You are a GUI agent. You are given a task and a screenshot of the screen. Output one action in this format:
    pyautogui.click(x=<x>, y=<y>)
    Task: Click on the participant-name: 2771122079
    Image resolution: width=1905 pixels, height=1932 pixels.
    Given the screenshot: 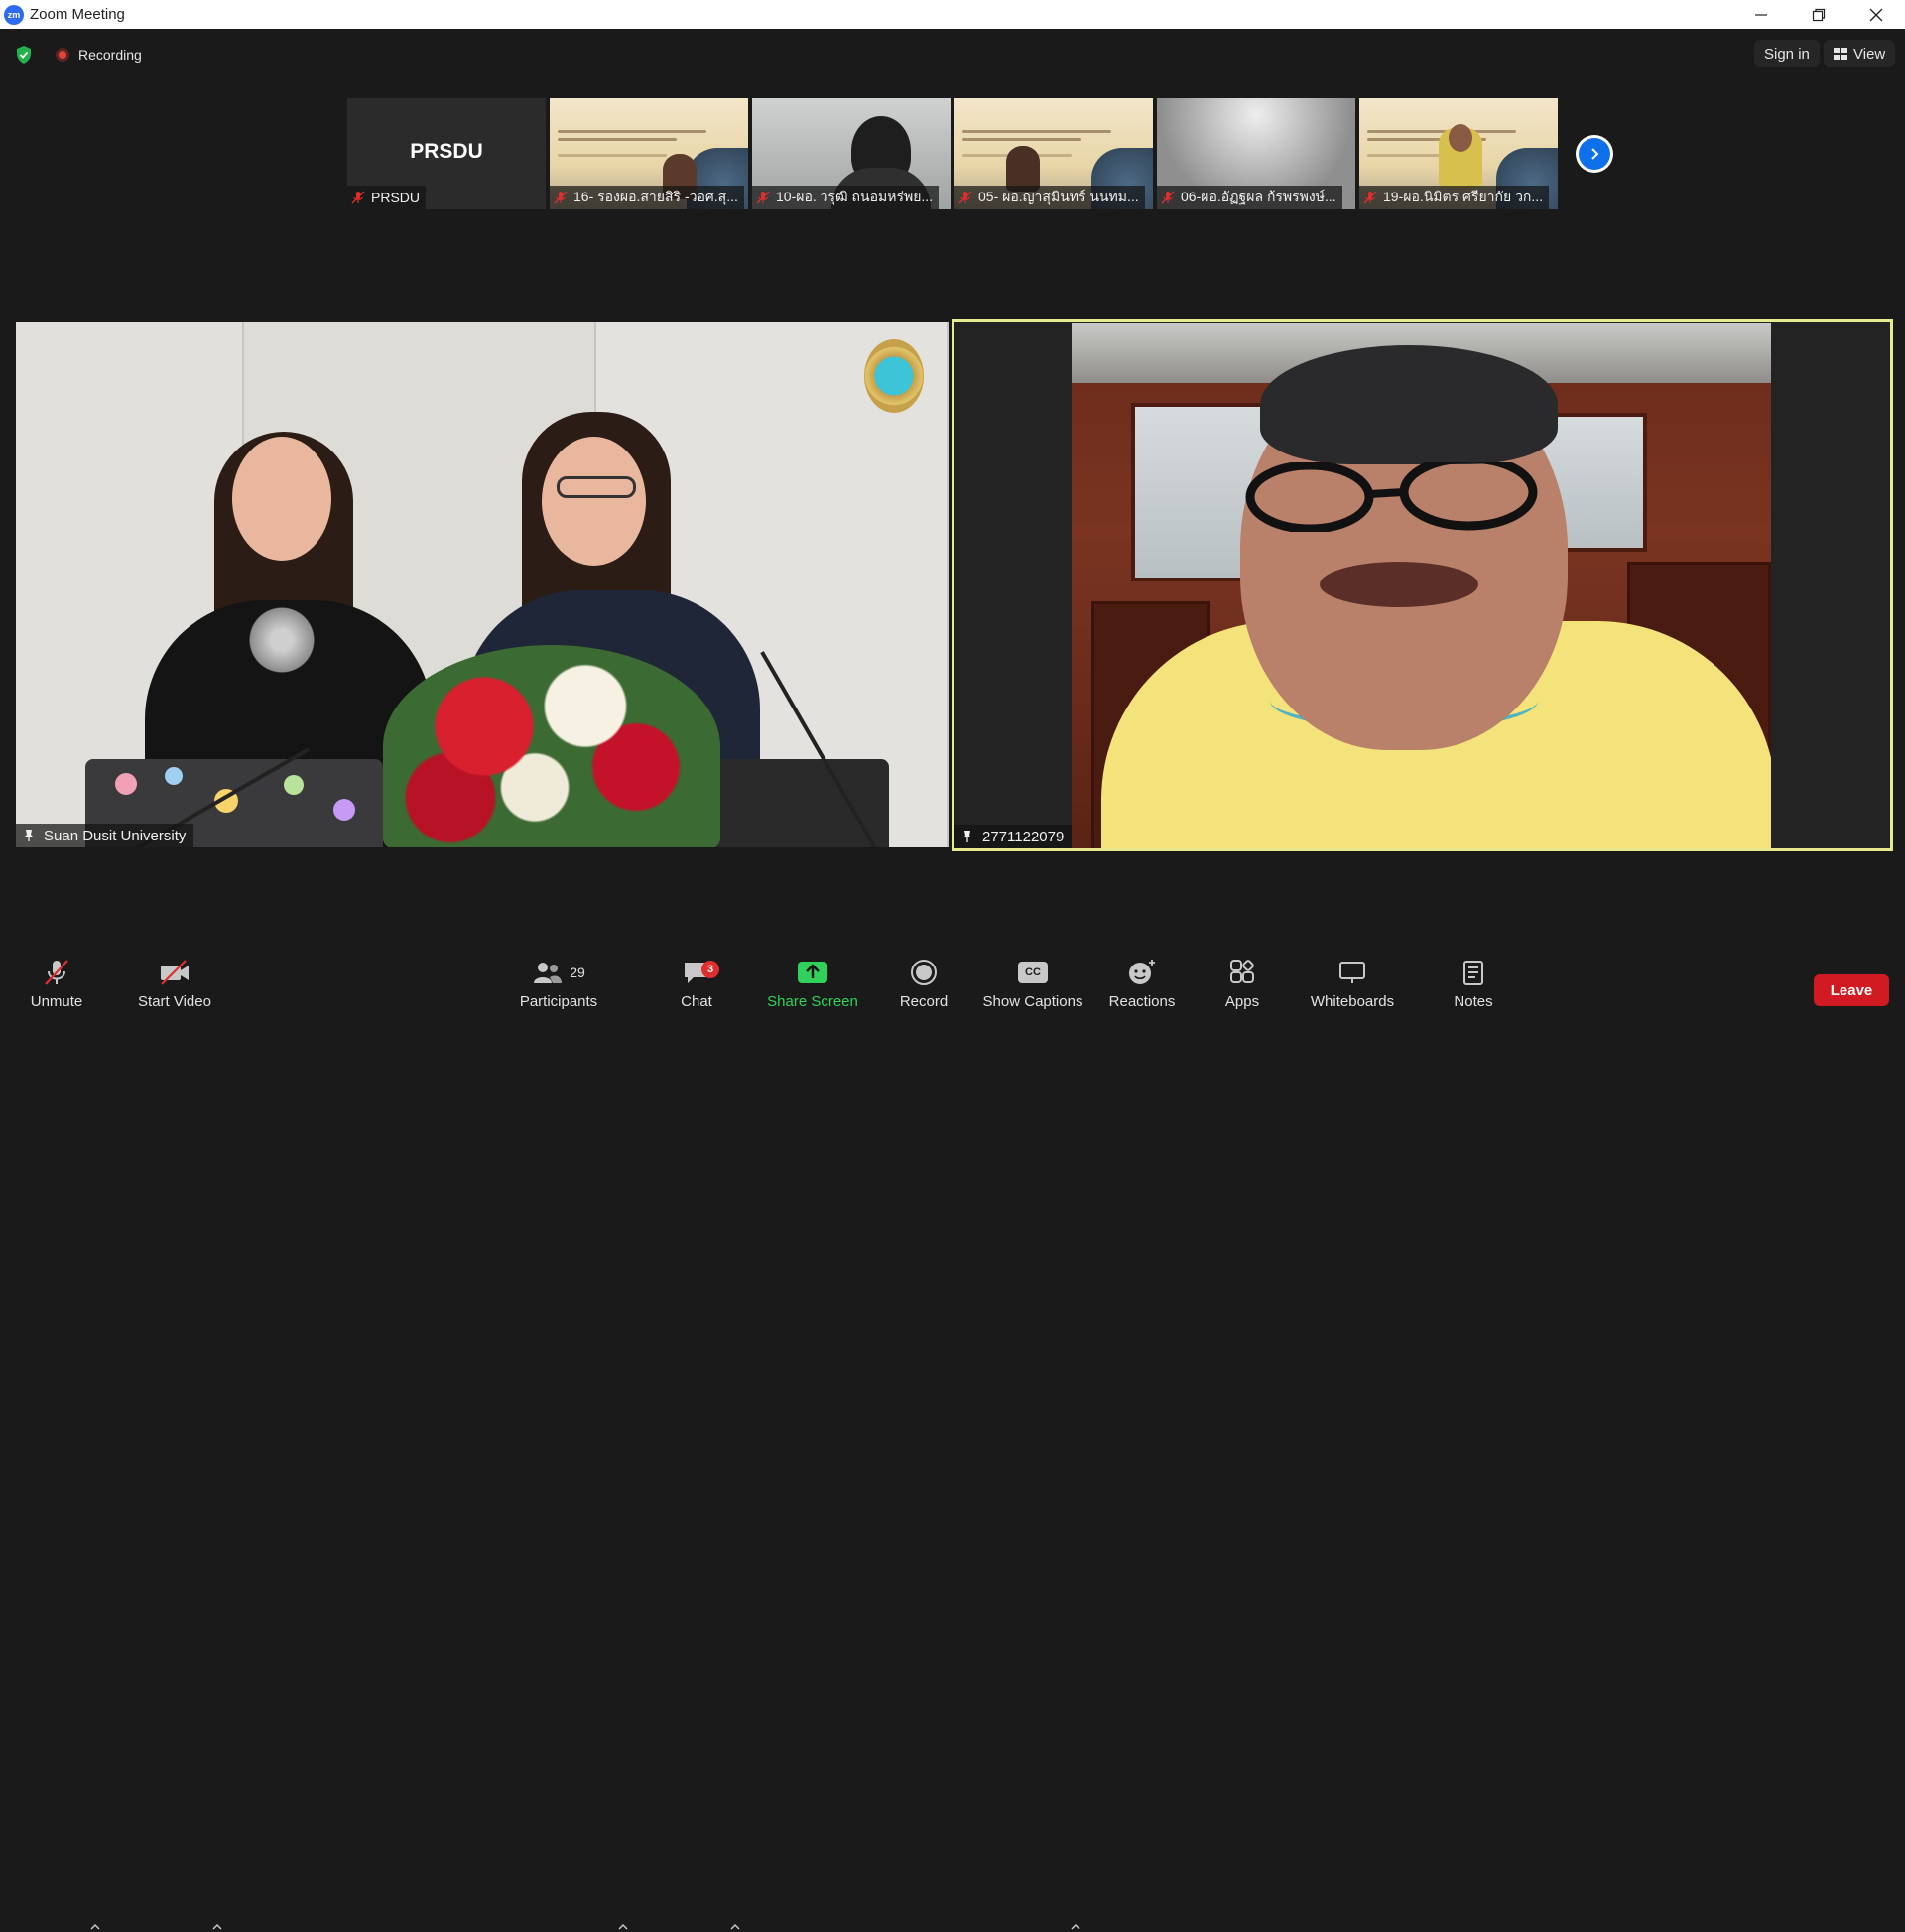 What is the action you would take?
    pyautogui.click(x=1023, y=837)
    